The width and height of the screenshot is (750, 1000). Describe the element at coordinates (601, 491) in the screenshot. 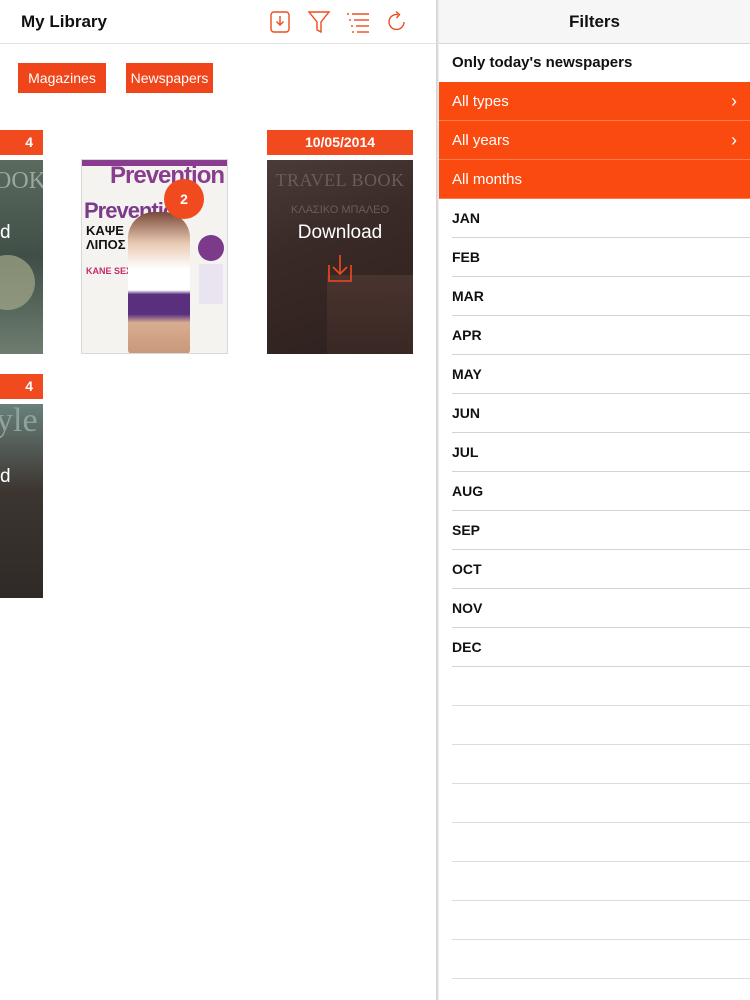

I see `month-item-aug: AUG` at that location.